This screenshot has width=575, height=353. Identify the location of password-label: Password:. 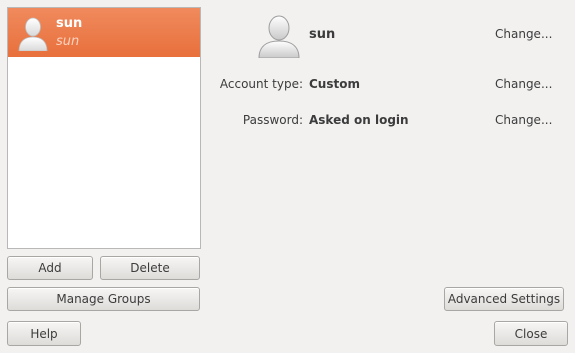
(272, 120).